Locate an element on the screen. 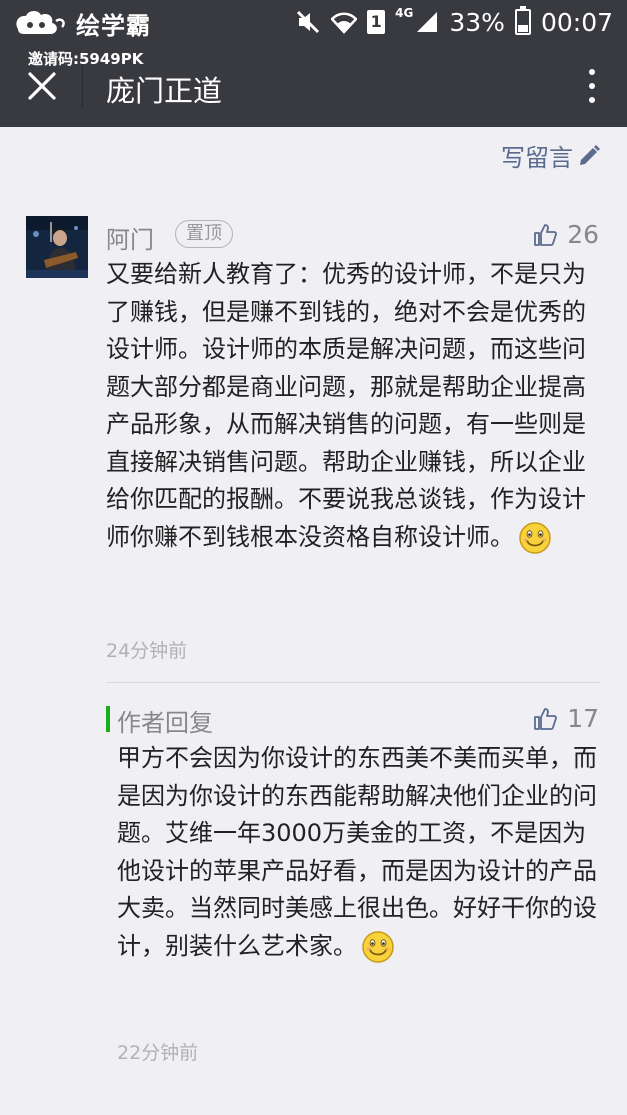 The image size is (627, 1115). comment-author: 阿门 is located at coordinates (130, 237).